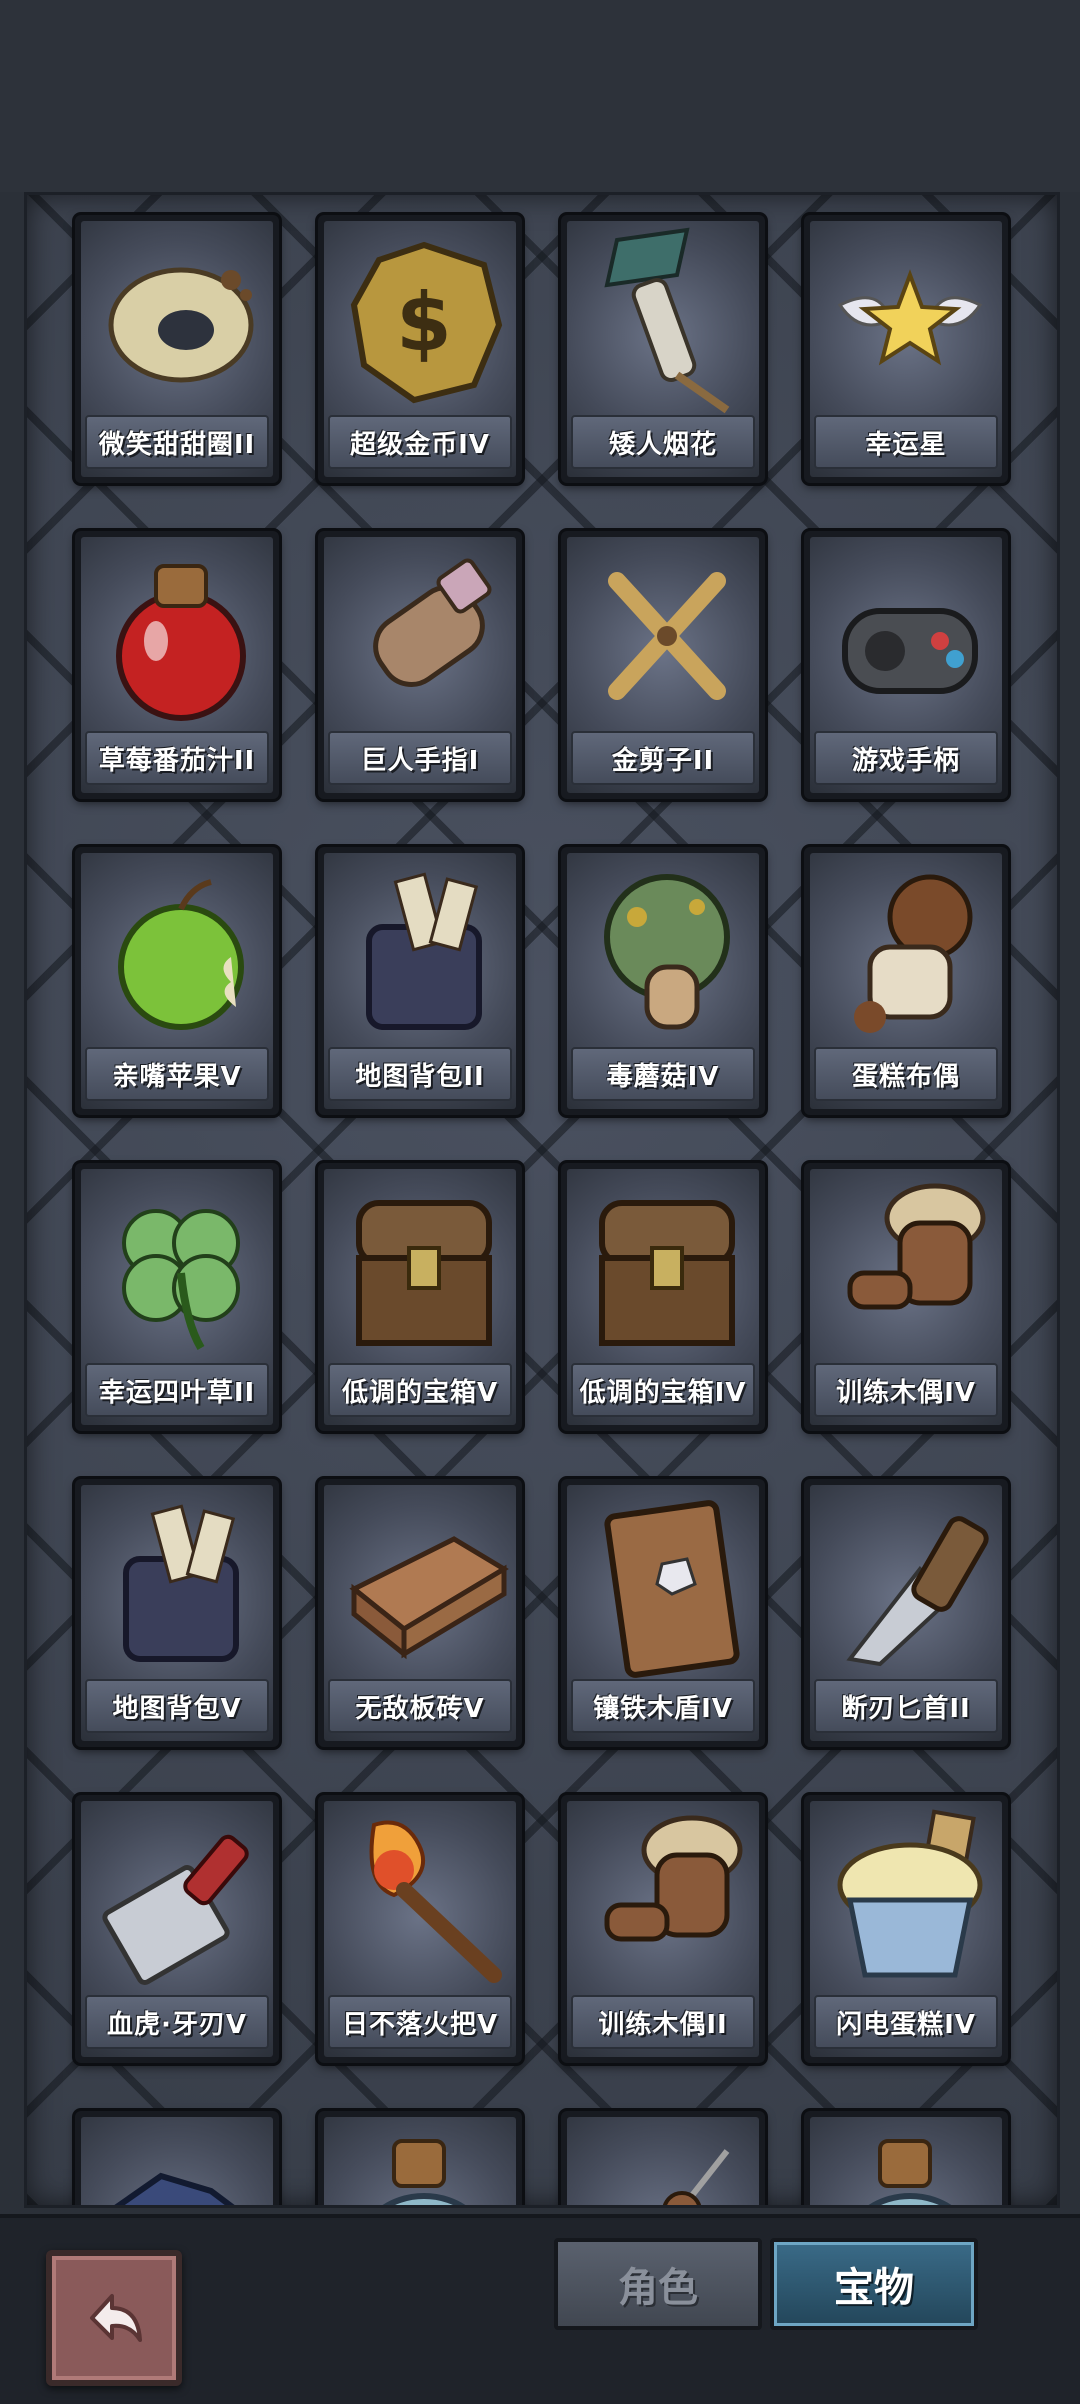 This screenshot has width=1080, height=2404. I want to click on treasure-card: 毒蘑菇IV, so click(663, 981).